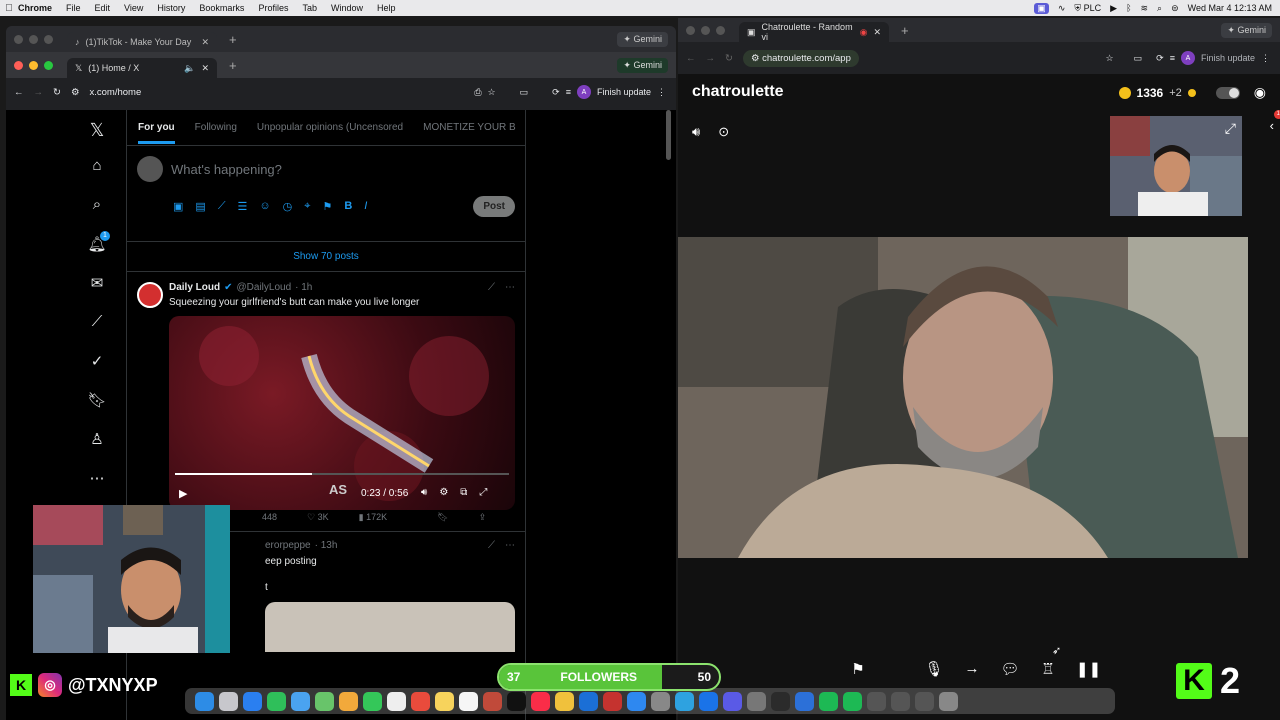 This screenshot has height=720, width=1280. Describe the element at coordinates (1176, 166) in the screenshot. I see `self-preview-video: ⤢` at that location.